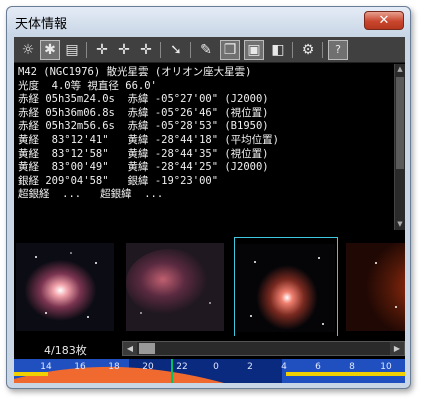 The width and height of the screenshot is (429, 401). Describe the element at coordinates (397, 348) in the screenshot. I see `scroll-right-icon: ▶` at that location.